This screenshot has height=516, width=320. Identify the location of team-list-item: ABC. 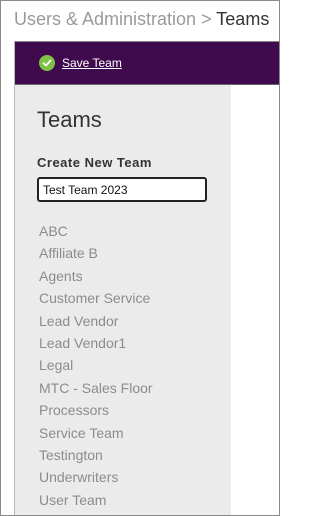
(96, 231).